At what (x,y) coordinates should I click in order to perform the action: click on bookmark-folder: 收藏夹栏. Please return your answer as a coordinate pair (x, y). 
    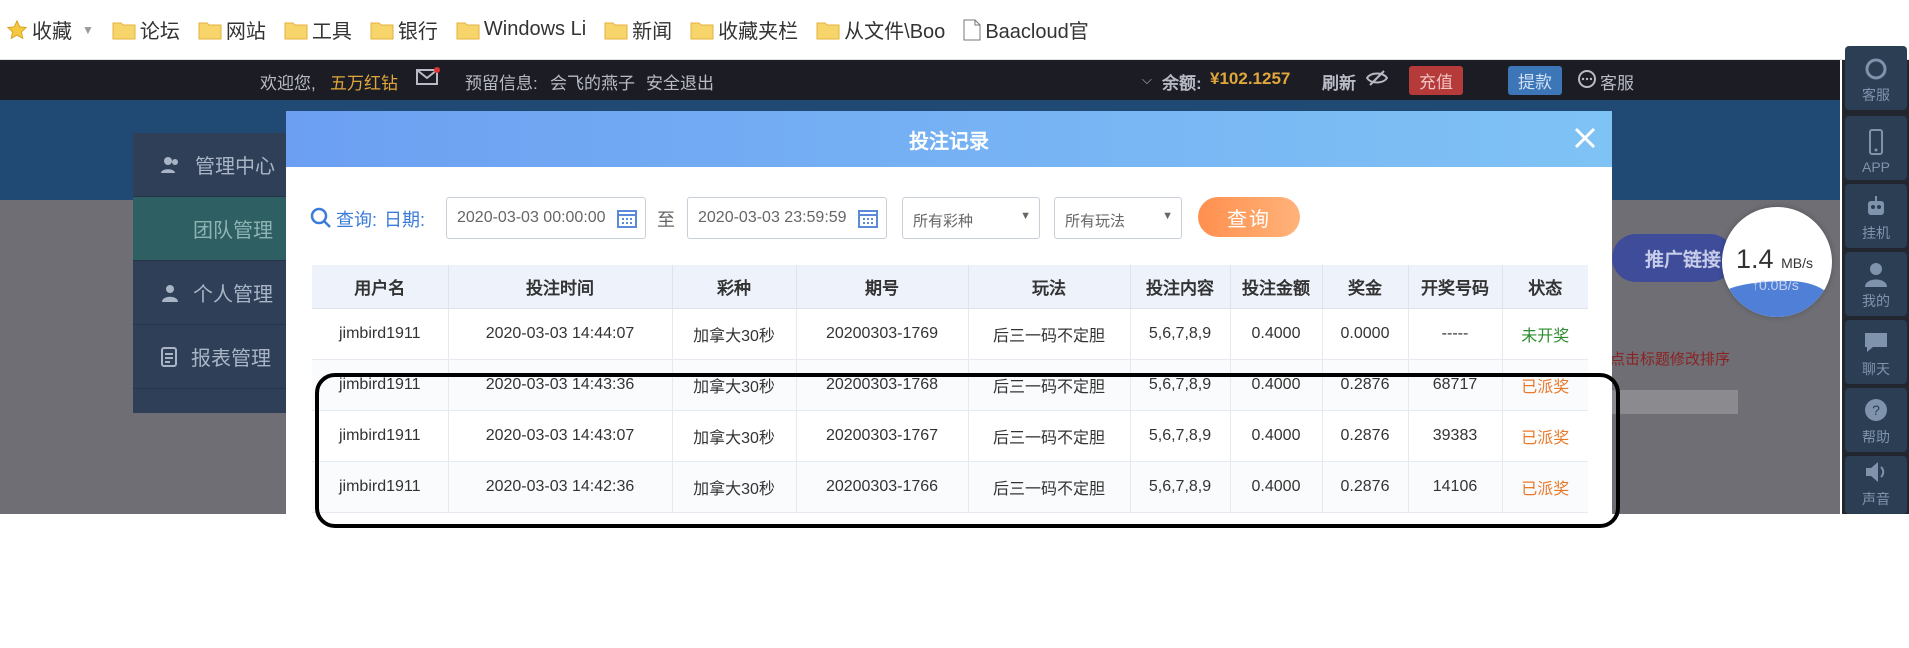
    Looking at the image, I should click on (744, 30).